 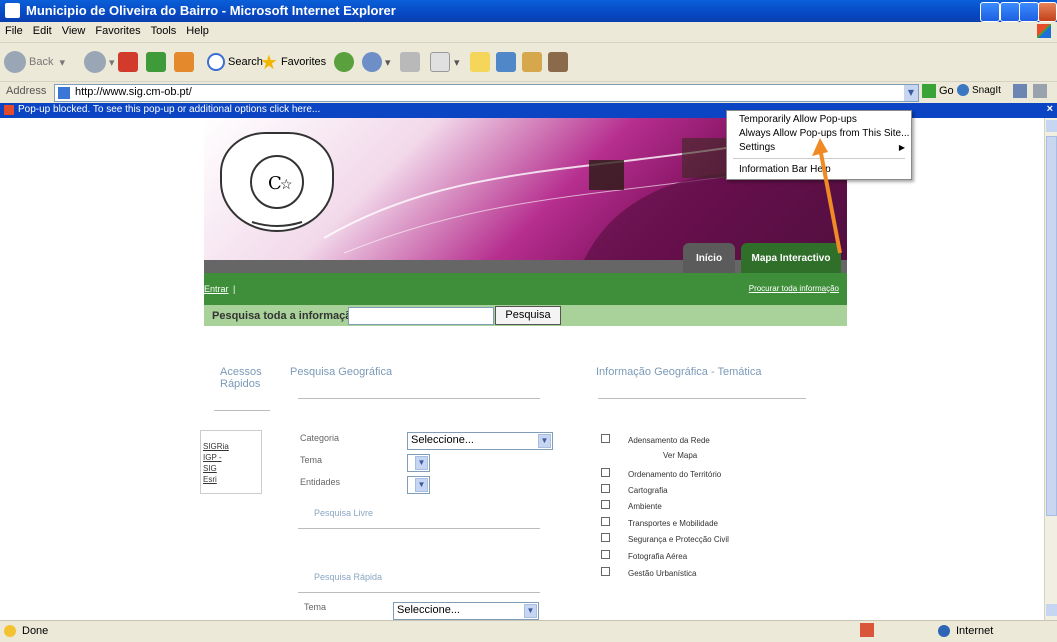 What do you see at coordinates (10, 631) in the screenshot?
I see `done-icon` at bounding box center [10, 631].